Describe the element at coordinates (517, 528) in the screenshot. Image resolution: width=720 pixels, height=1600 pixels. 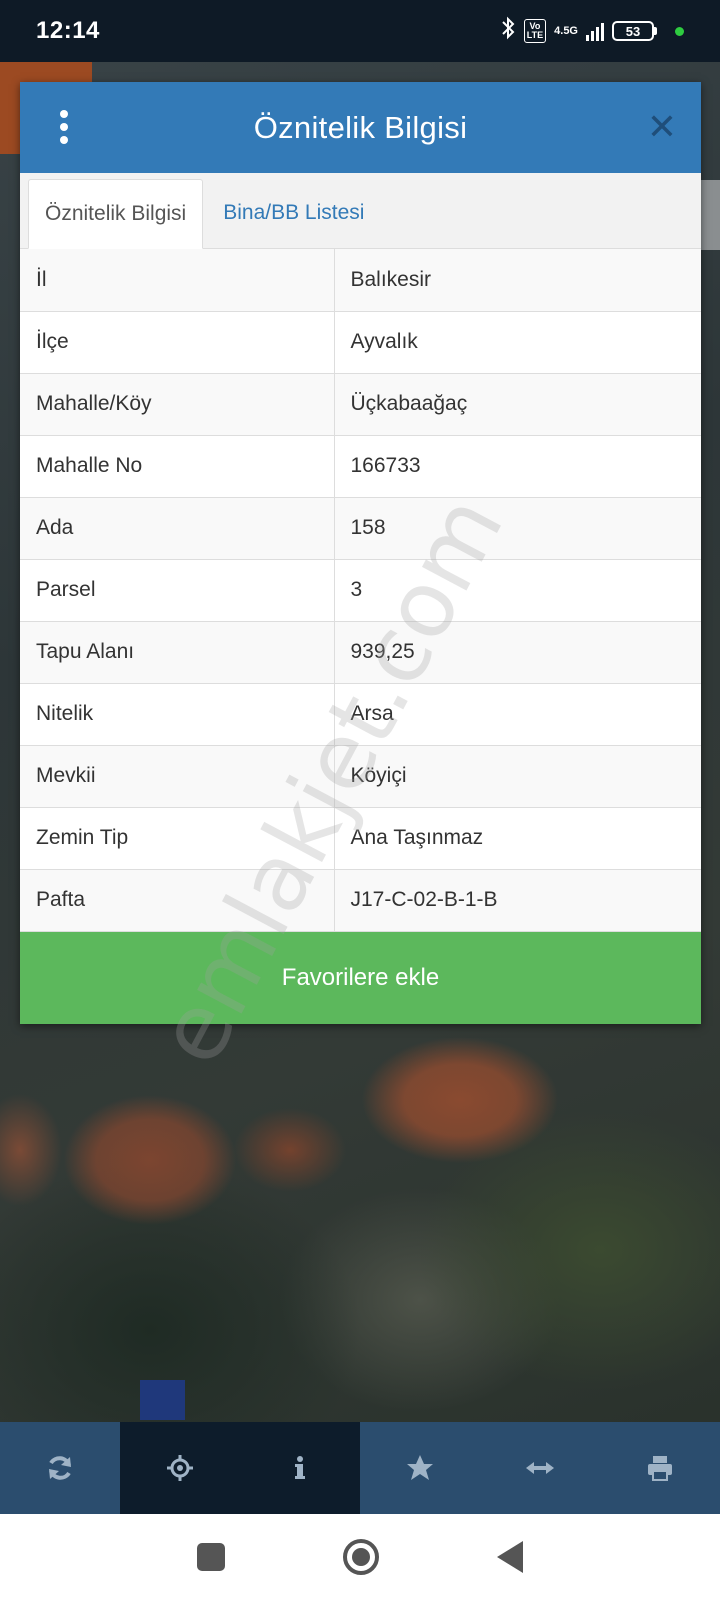
I see `attribute-value: 158` at that location.